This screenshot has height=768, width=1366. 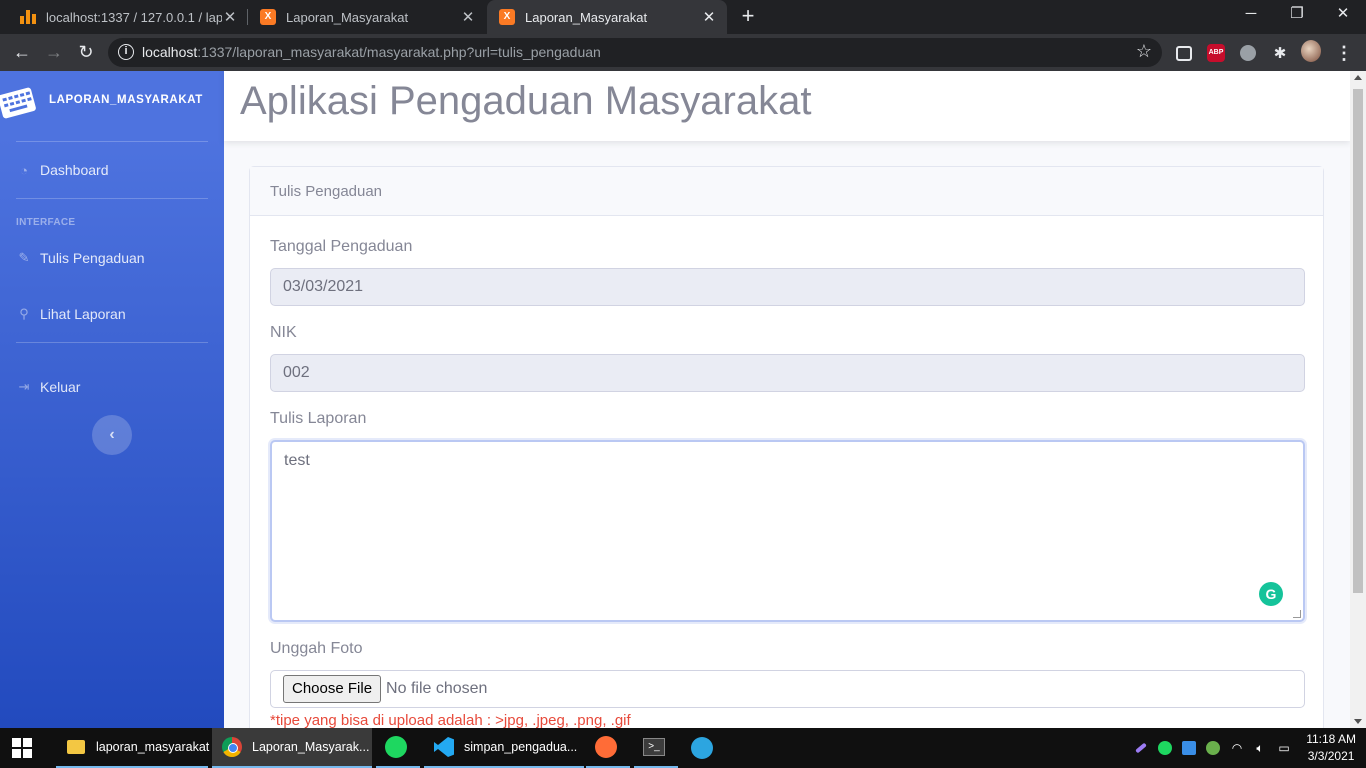 What do you see at coordinates (1184, 53) in the screenshot?
I see `extension-icon` at bounding box center [1184, 53].